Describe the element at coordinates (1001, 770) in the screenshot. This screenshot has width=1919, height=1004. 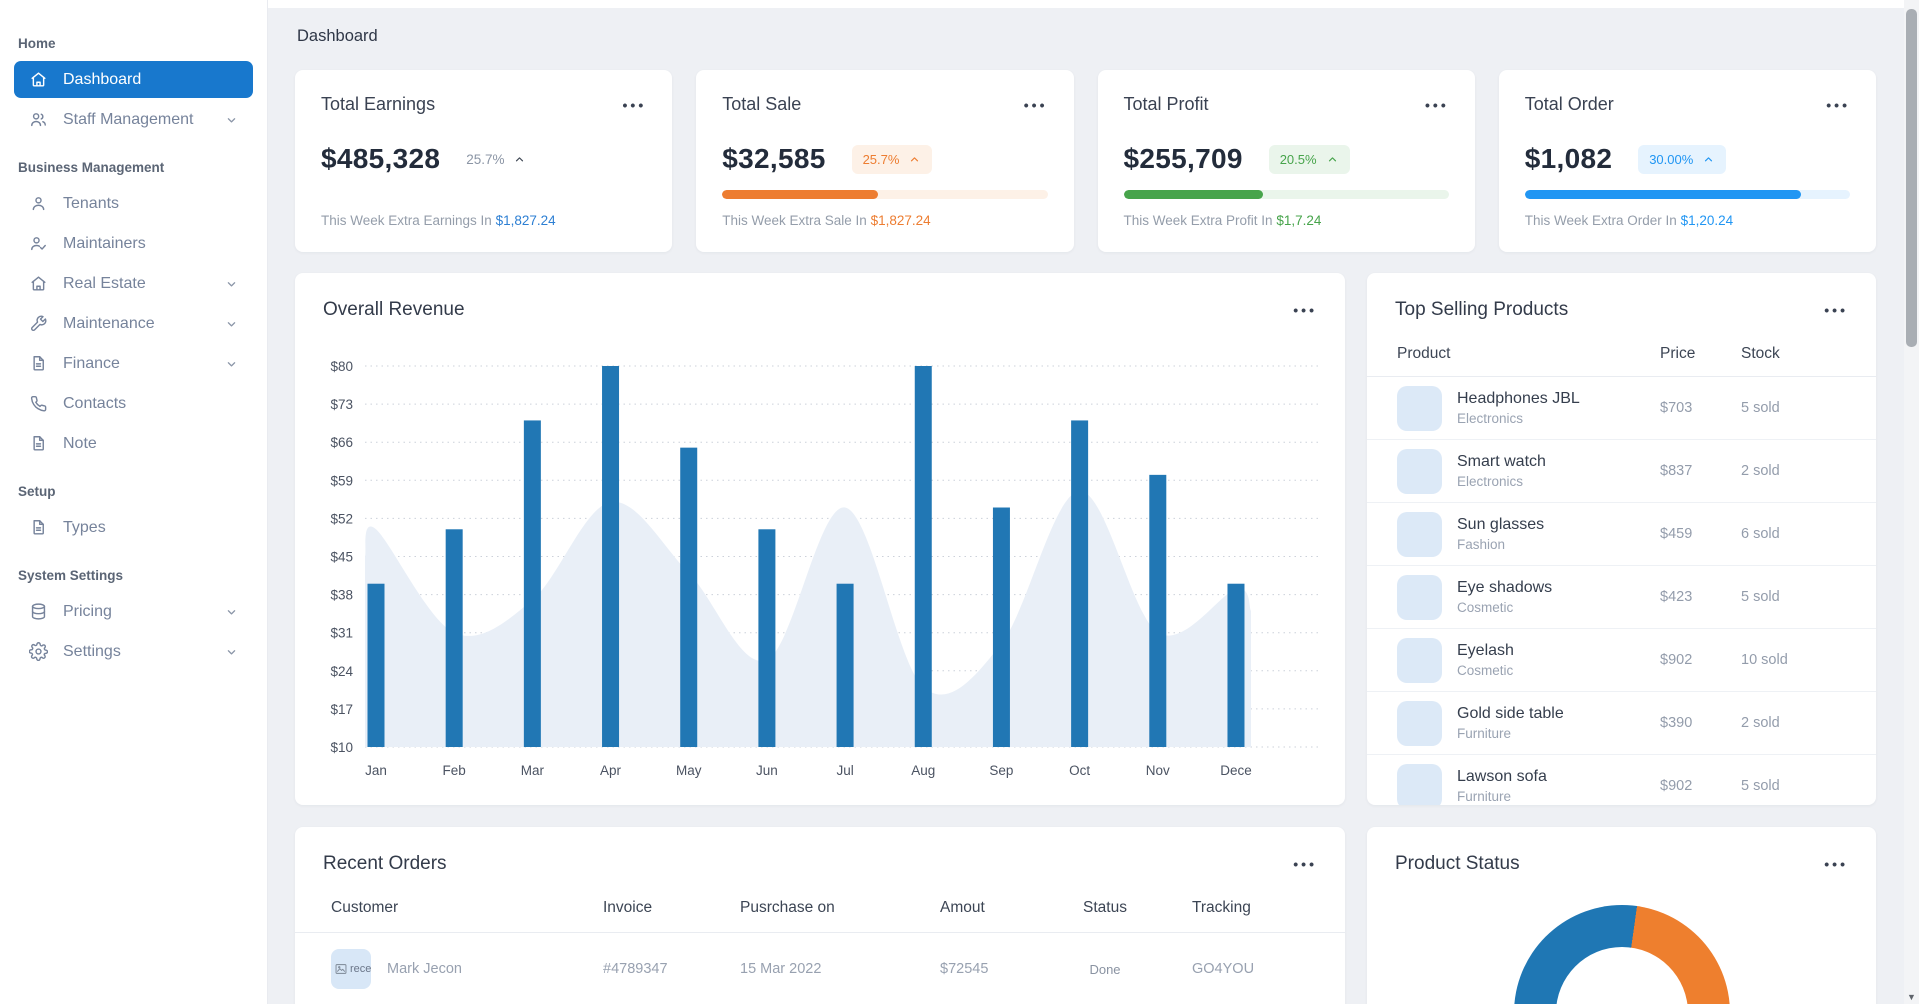
I see `svg-text: Sep` at that location.